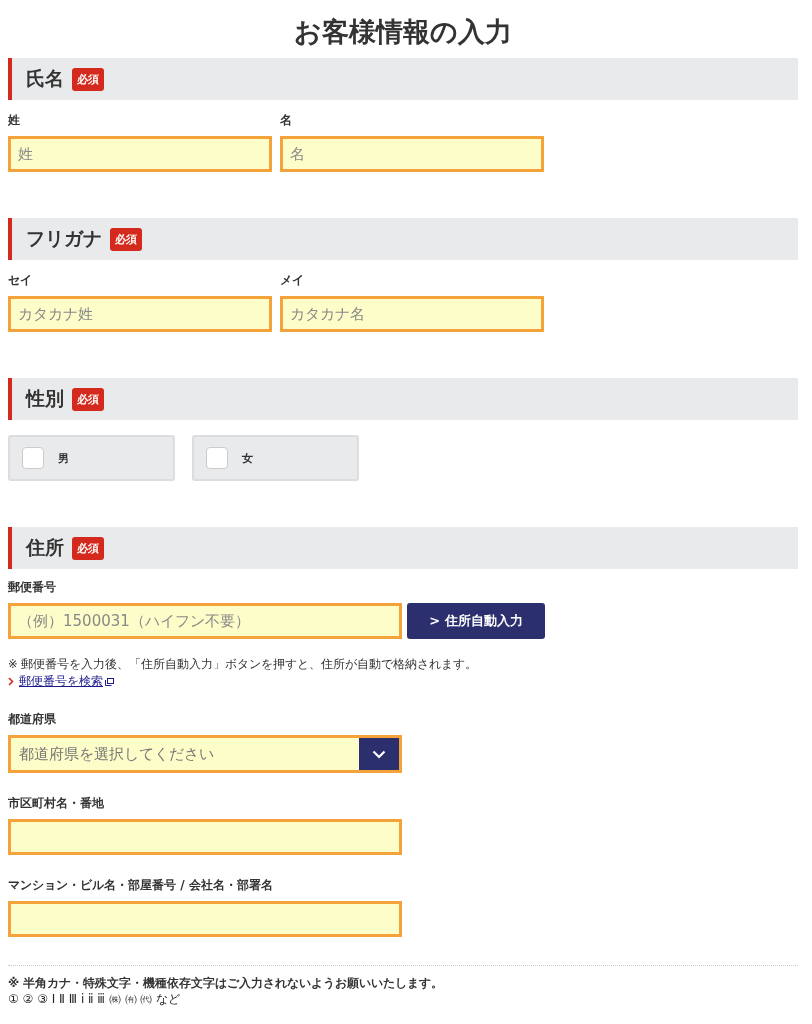 The height and width of the screenshot is (1024, 812). What do you see at coordinates (64, 238) in the screenshot?
I see `section-title: フリガナ` at bounding box center [64, 238].